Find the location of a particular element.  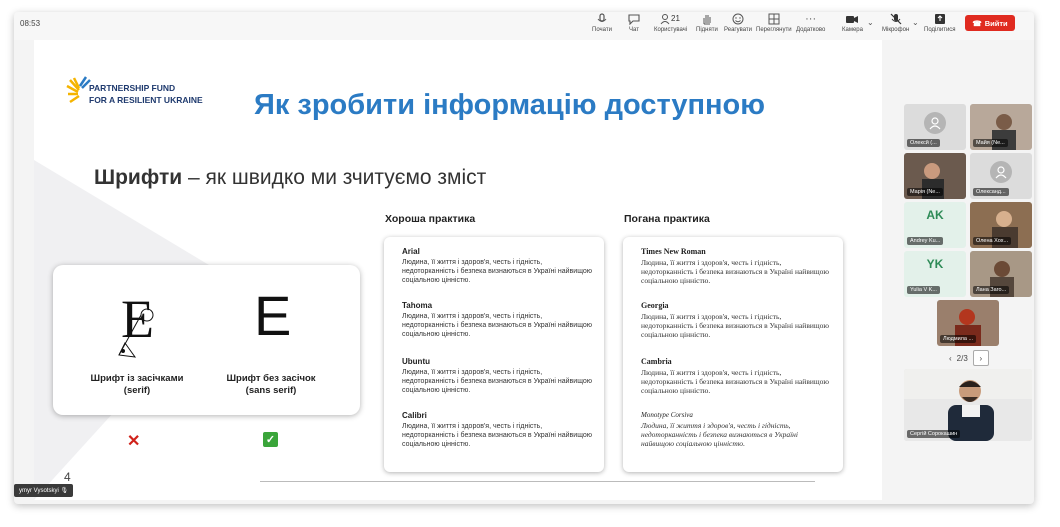

chat-icon is located at coordinates (634, 19).